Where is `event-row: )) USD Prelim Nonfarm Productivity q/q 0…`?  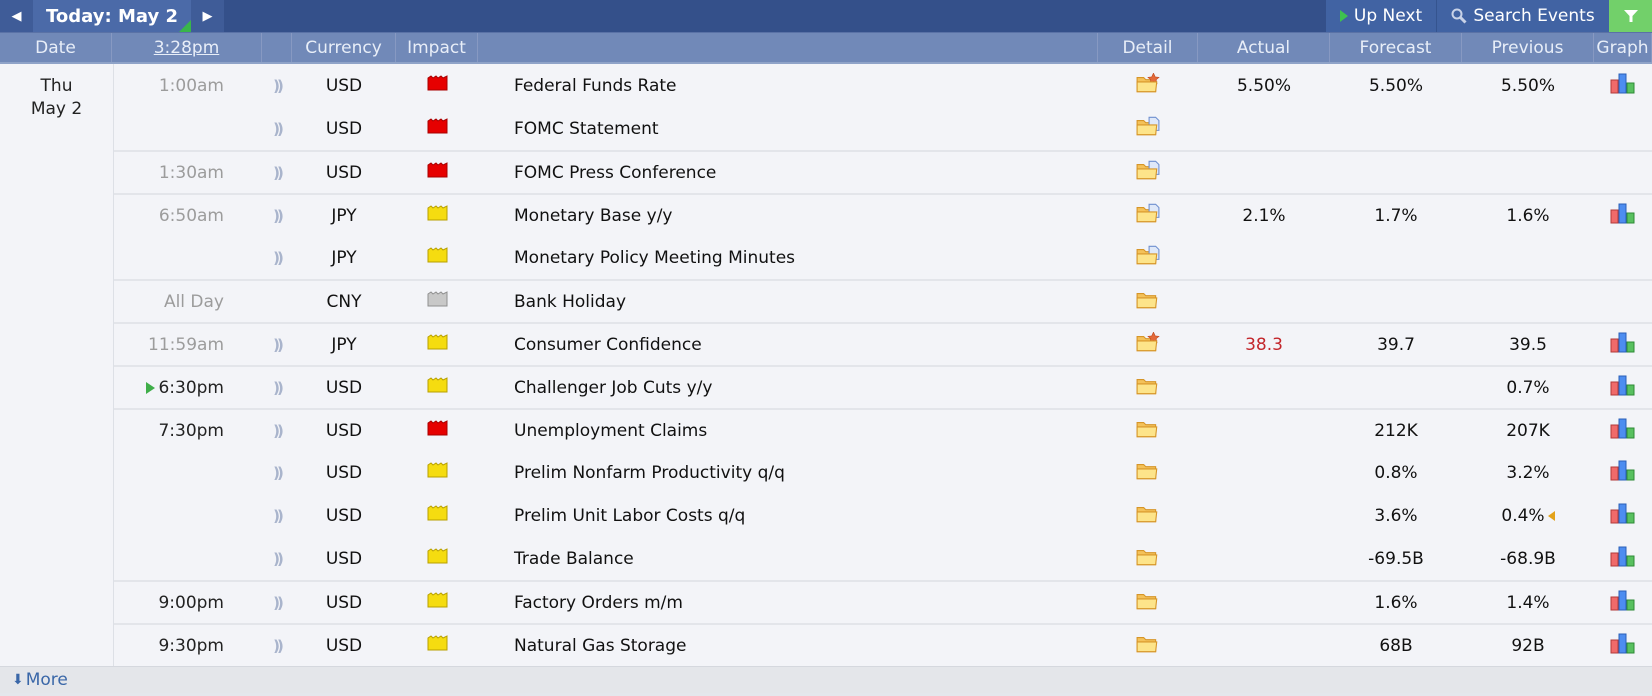
event-row: )) USD Prelim Nonfarm Productivity q/q 0… is located at coordinates (883, 472).